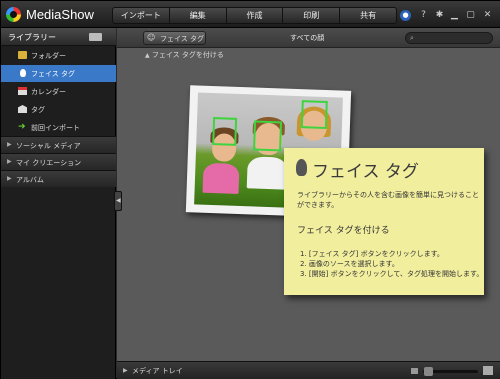  Describe the element at coordinates (343, 231) in the screenshot. I see `note-subtitle: フェイス タグを付ける` at that location.